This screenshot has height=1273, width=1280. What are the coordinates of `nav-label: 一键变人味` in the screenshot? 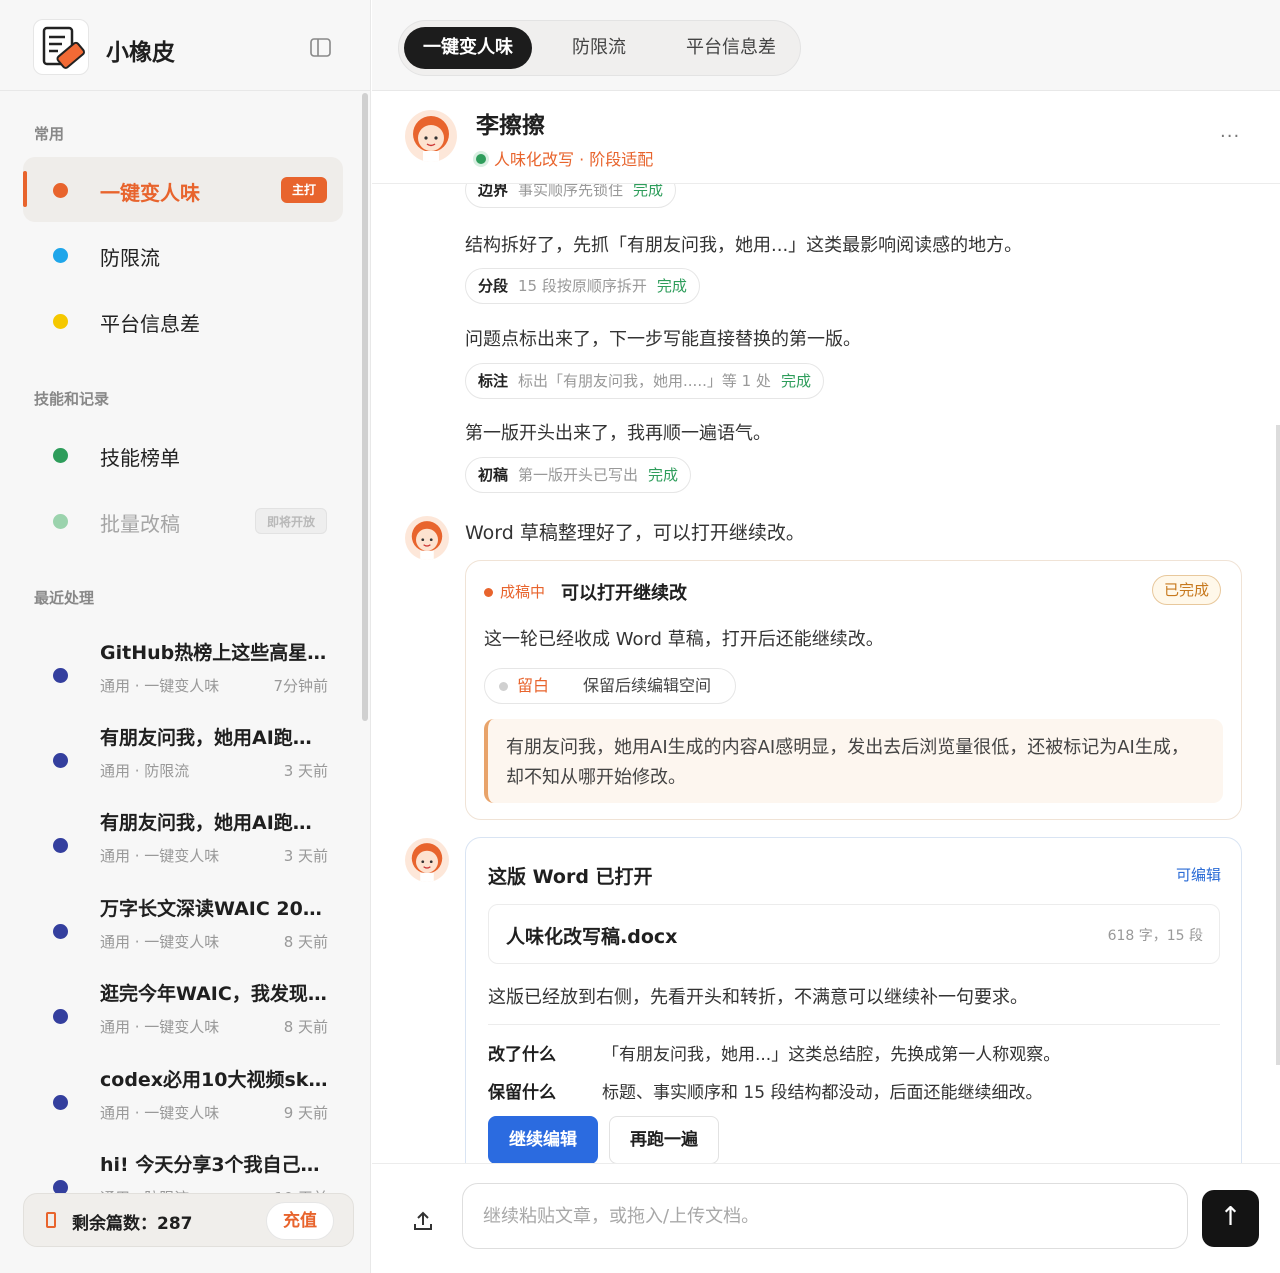 It's located at (150, 193).